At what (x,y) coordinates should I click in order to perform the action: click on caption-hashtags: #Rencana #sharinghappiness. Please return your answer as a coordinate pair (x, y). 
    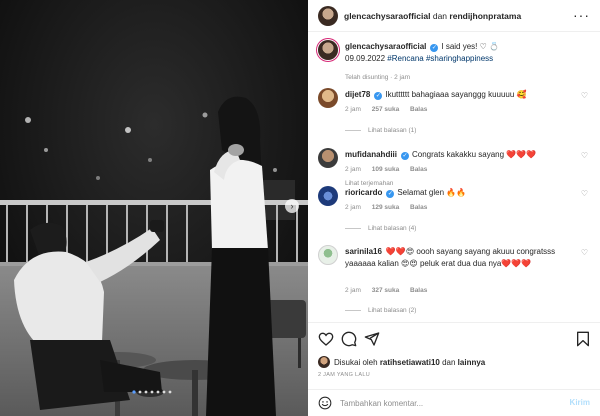
    Looking at the image, I should click on (440, 58).